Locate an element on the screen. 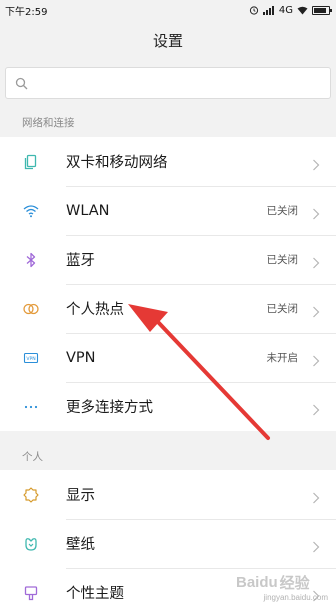  vpn-icon: VPN is located at coordinates (31, 358).